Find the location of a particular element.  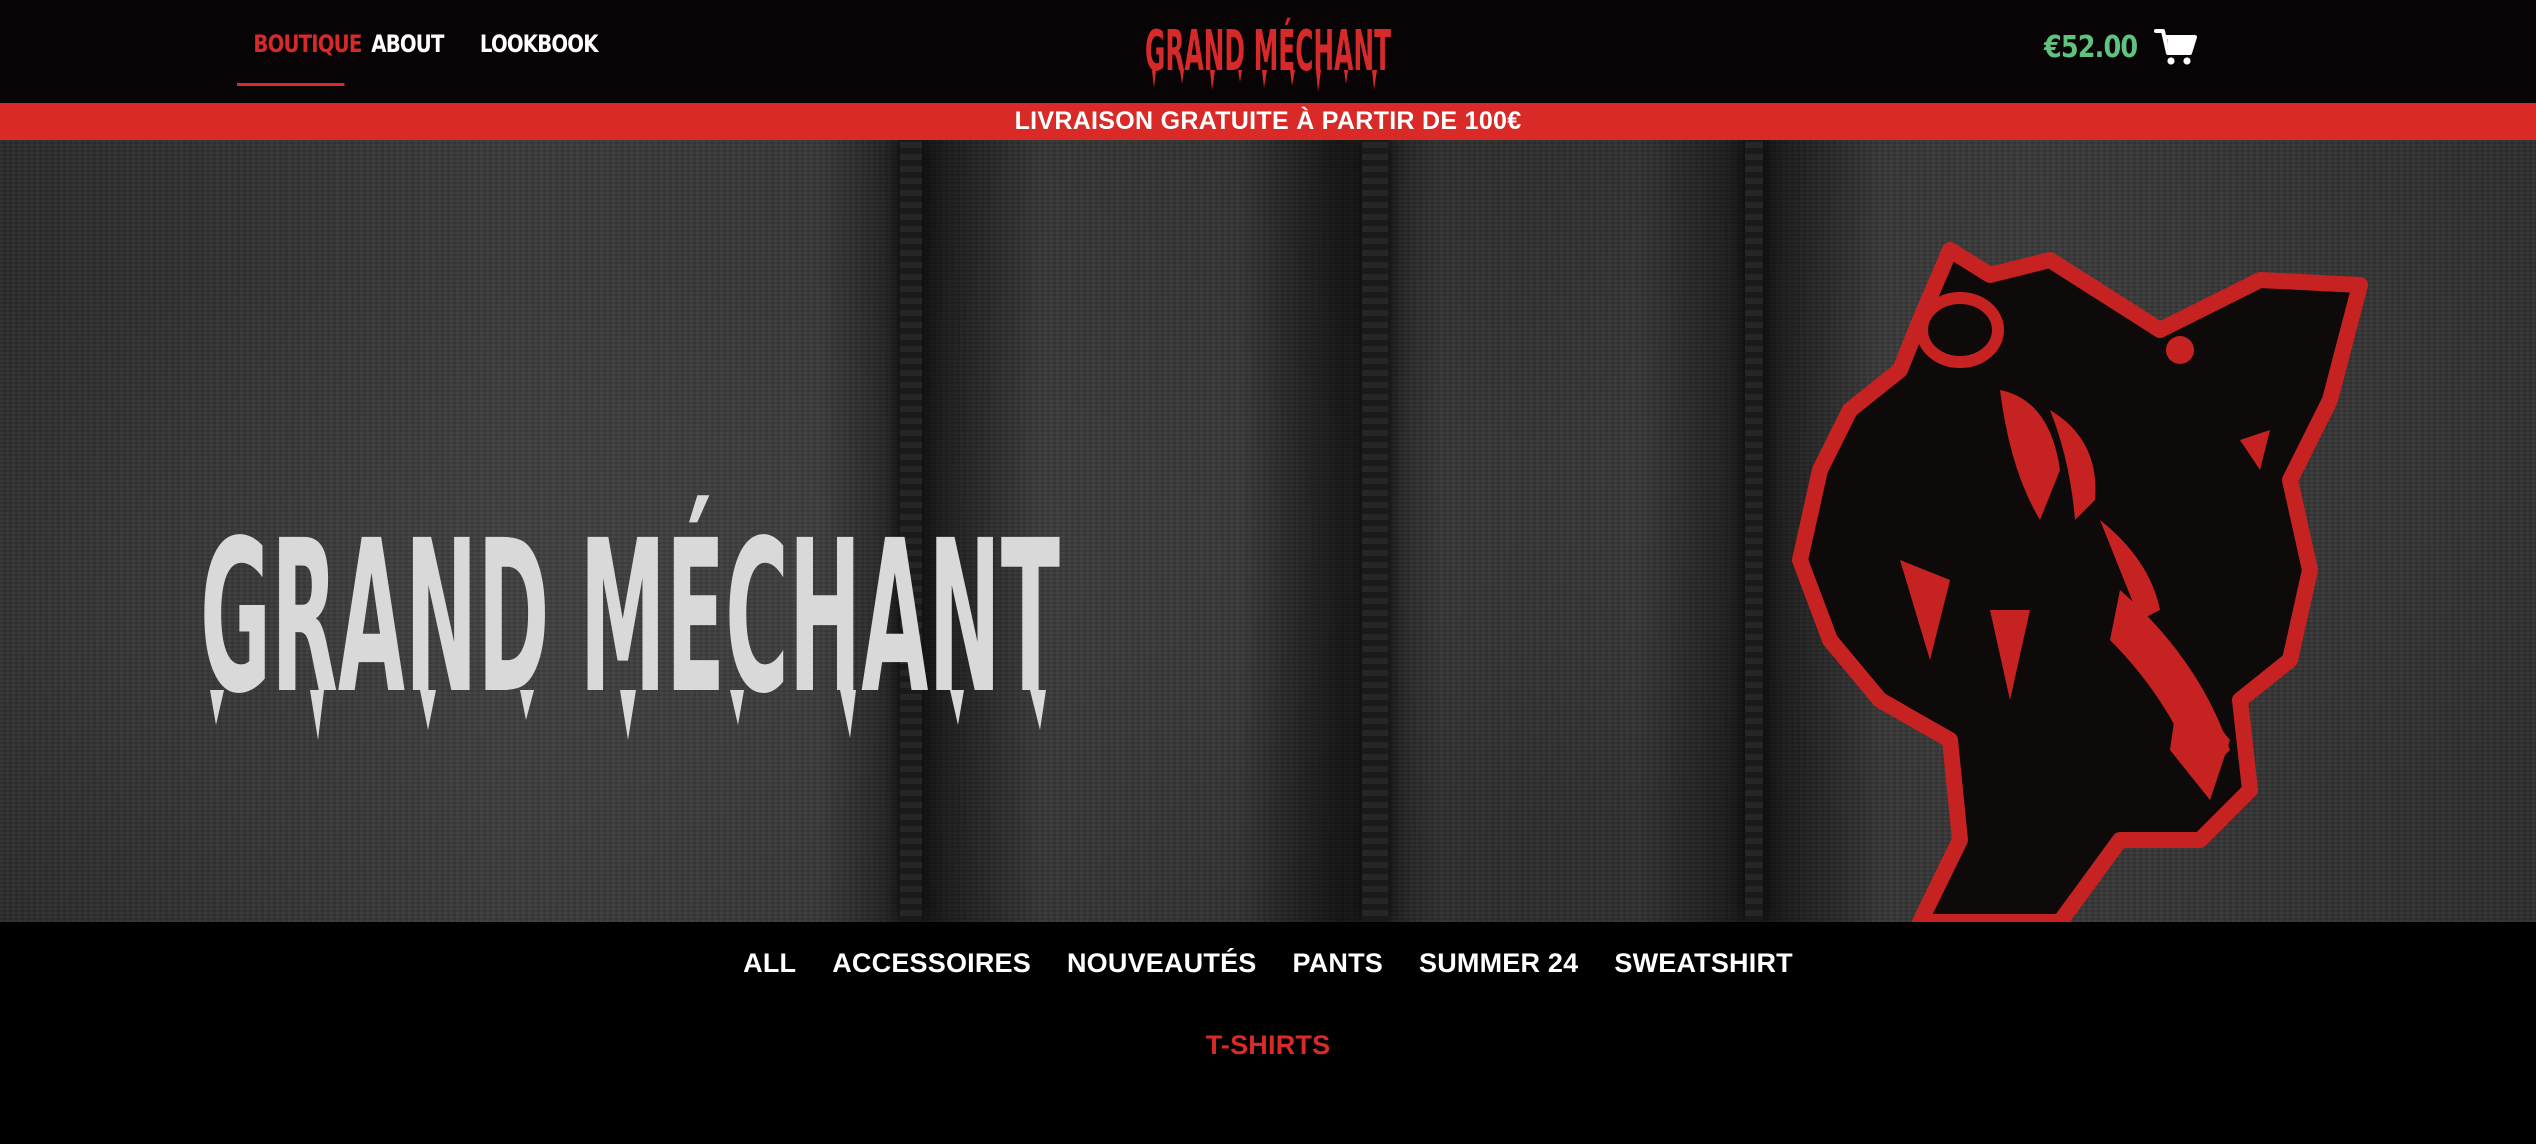

filter-summer-24: SUMMER 24 is located at coordinates (1498, 963).